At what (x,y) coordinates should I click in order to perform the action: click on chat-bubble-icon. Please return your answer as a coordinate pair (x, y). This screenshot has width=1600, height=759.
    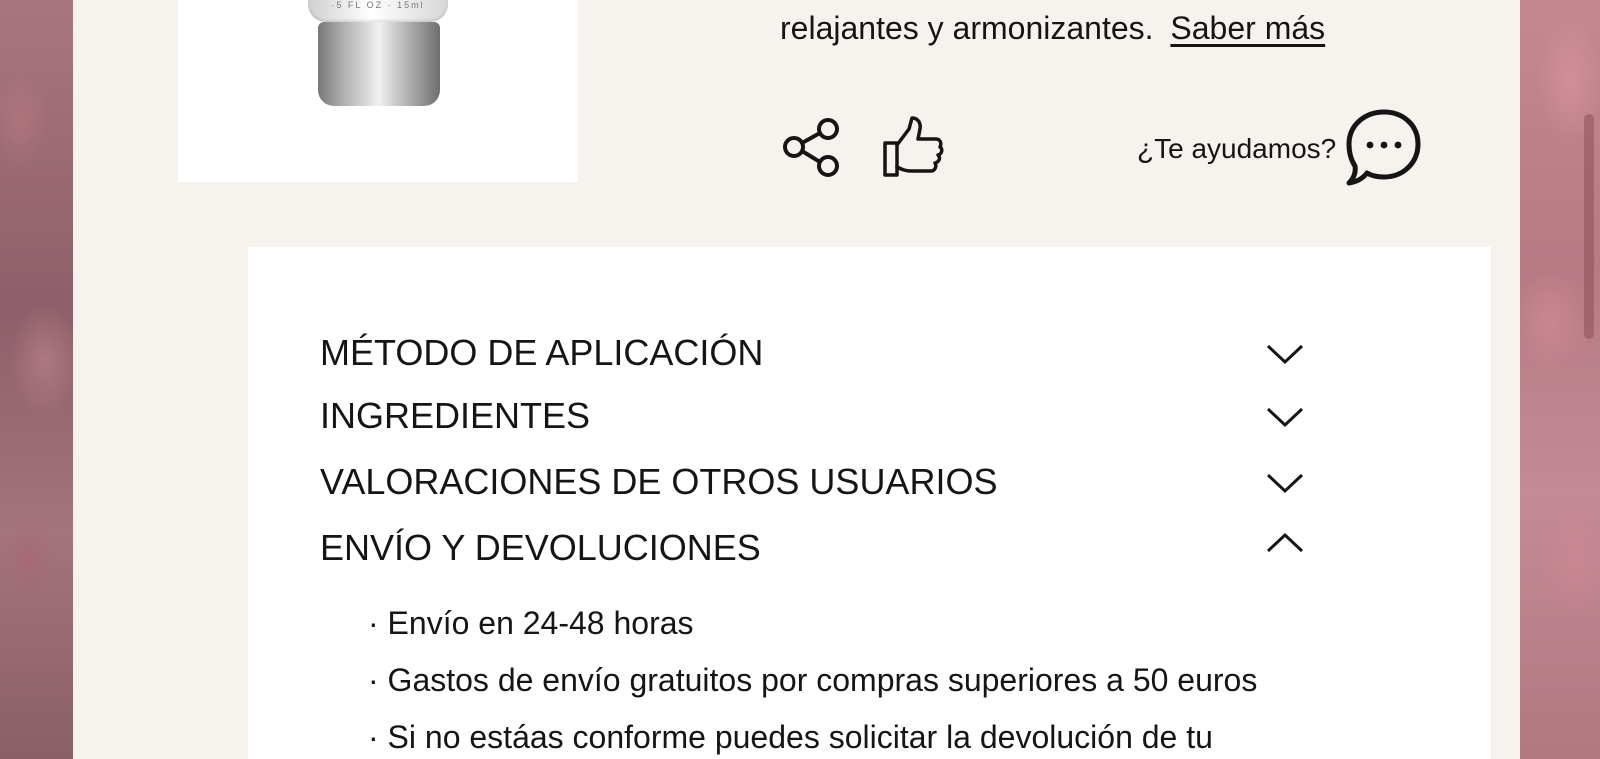
    Looking at the image, I should click on (1383, 147).